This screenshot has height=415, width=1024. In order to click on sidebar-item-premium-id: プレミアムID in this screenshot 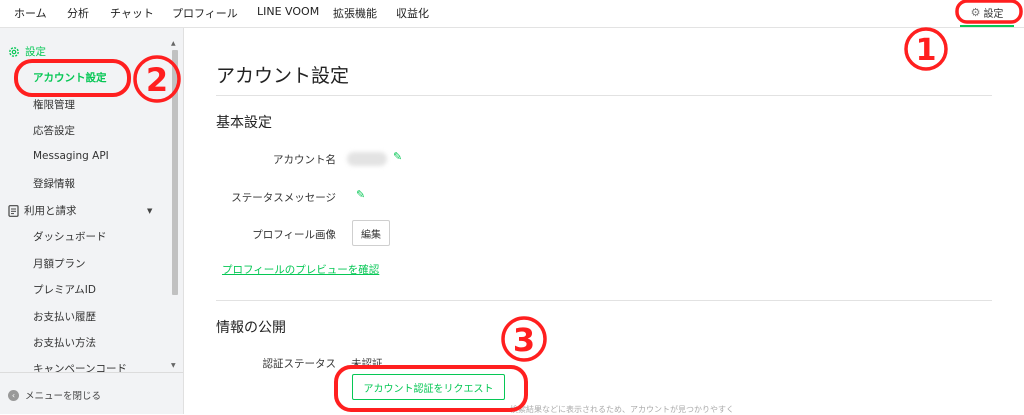, I will do `click(64, 289)`.